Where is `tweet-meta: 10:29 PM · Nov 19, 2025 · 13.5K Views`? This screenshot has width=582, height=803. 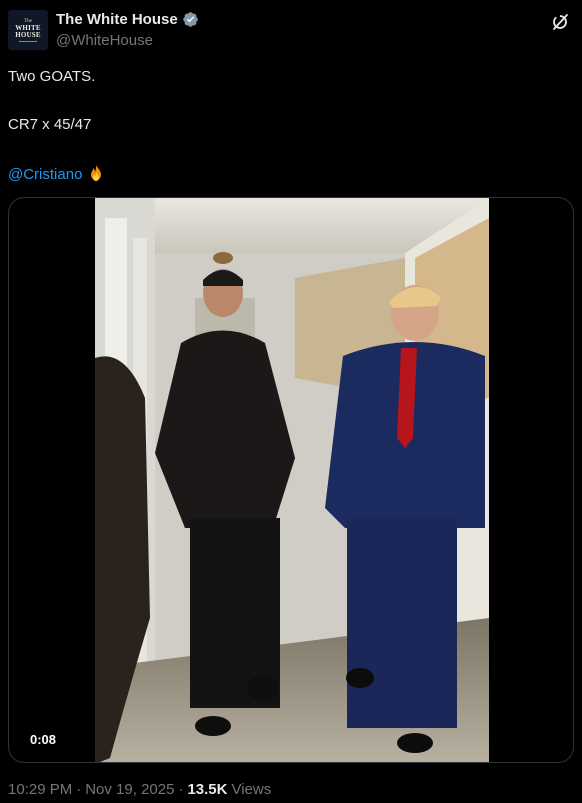 tweet-meta: 10:29 PM · Nov 19, 2025 · 13.5K Views is located at coordinates (139, 789).